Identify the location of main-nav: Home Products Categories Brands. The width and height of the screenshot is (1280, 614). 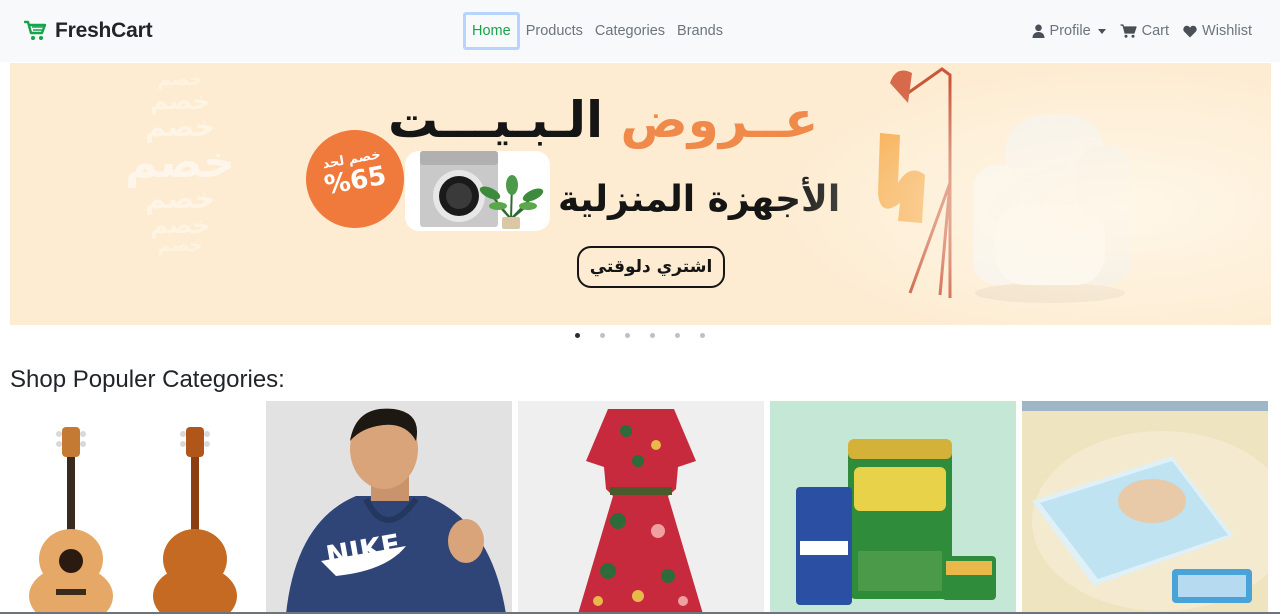
(596, 31).